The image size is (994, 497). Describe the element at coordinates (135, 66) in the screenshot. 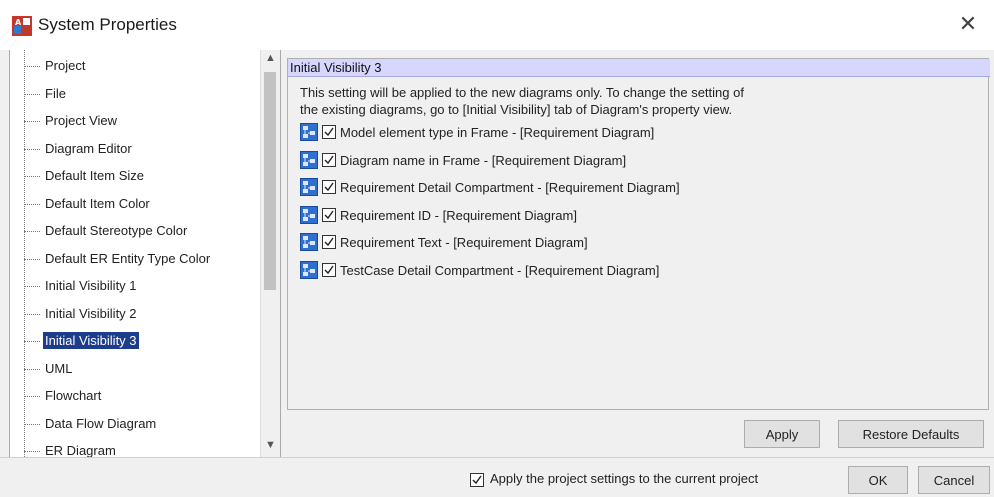

I see `tree-item: Project` at that location.